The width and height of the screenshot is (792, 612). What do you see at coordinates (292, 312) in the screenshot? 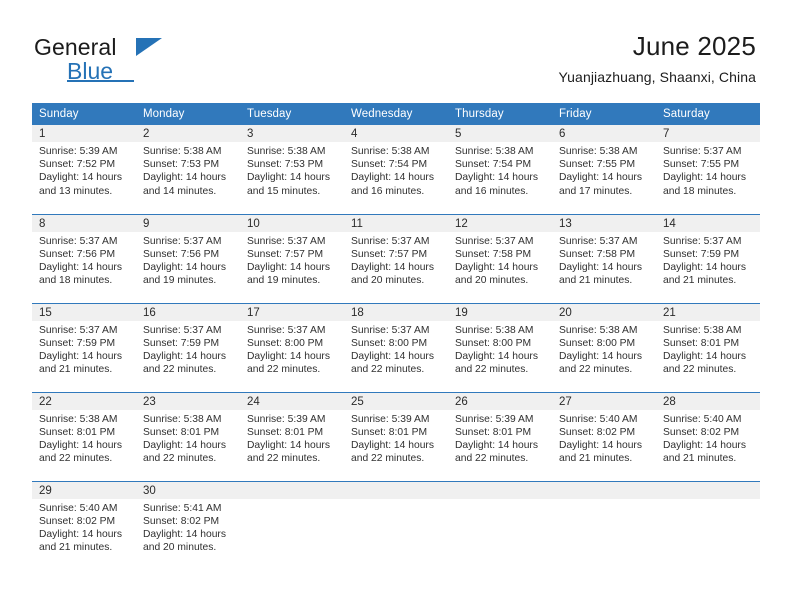
I see `day-number: 17` at bounding box center [292, 312].